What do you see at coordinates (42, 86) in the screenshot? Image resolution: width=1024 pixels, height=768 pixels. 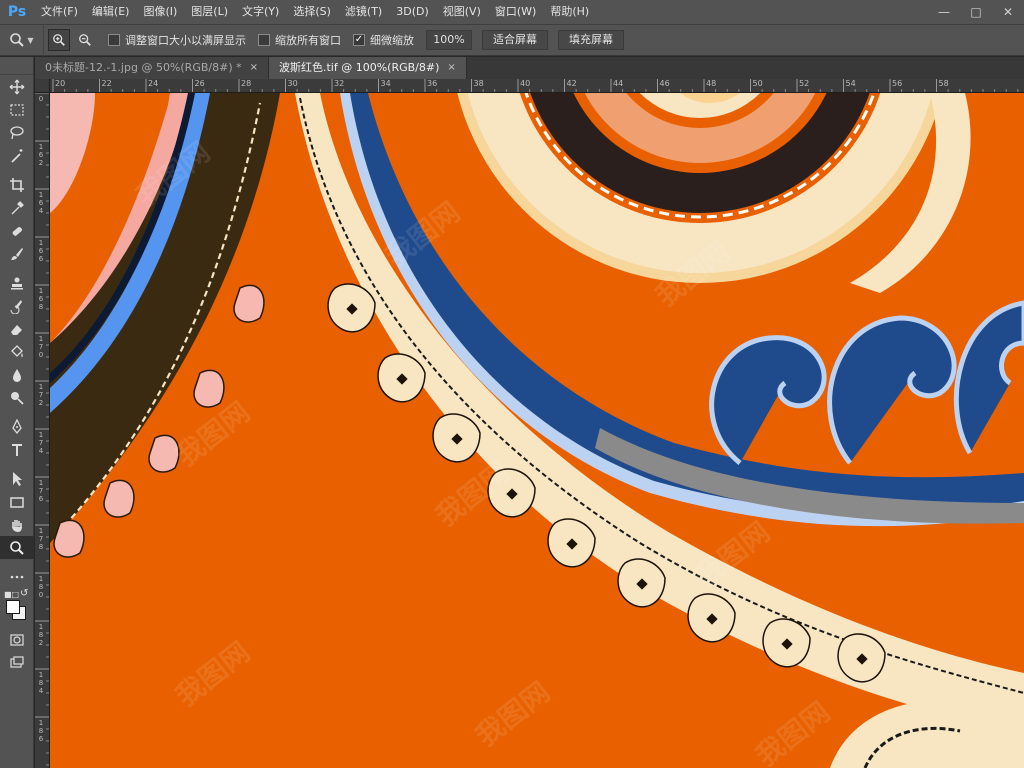 I see `ruler-origin` at bounding box center [42, 86].